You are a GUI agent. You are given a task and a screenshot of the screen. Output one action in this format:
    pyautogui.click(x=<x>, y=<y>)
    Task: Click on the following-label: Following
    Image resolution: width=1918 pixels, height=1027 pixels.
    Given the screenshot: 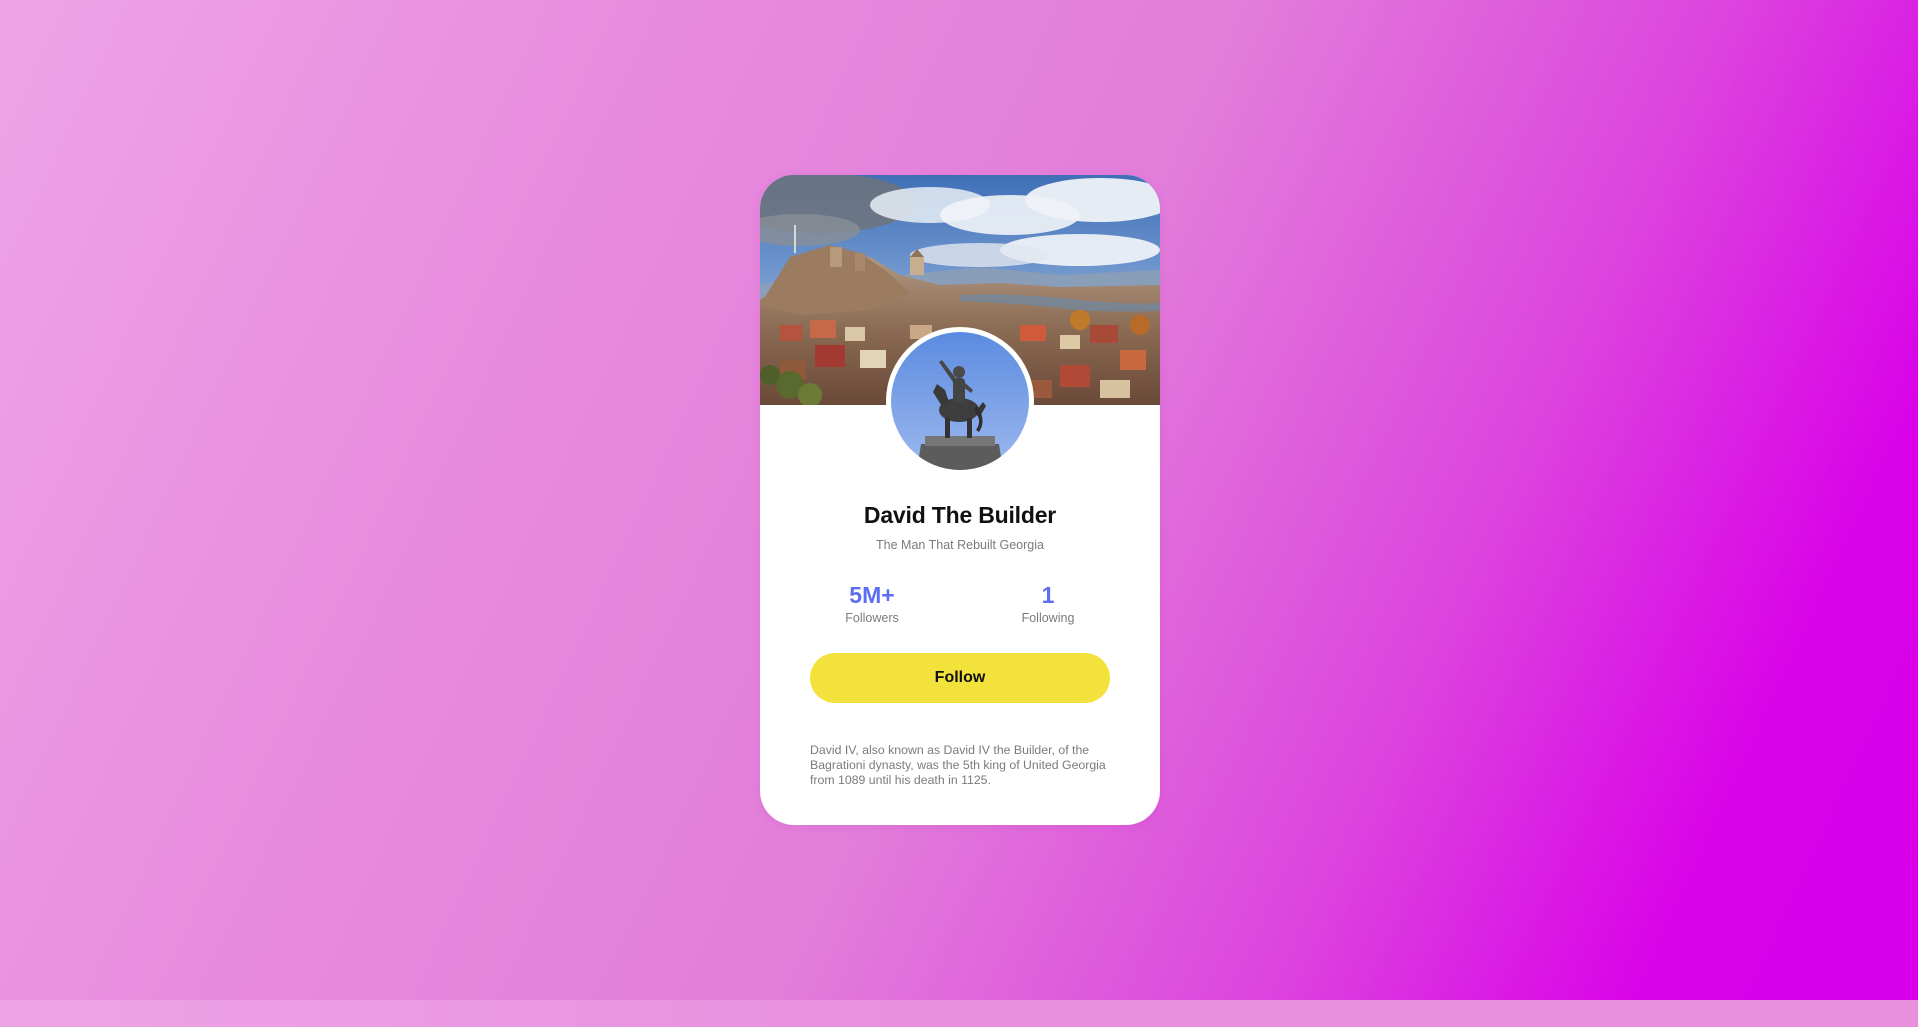 What is the action you would take?
    pyautogui.click(x=1048, y=618)
    